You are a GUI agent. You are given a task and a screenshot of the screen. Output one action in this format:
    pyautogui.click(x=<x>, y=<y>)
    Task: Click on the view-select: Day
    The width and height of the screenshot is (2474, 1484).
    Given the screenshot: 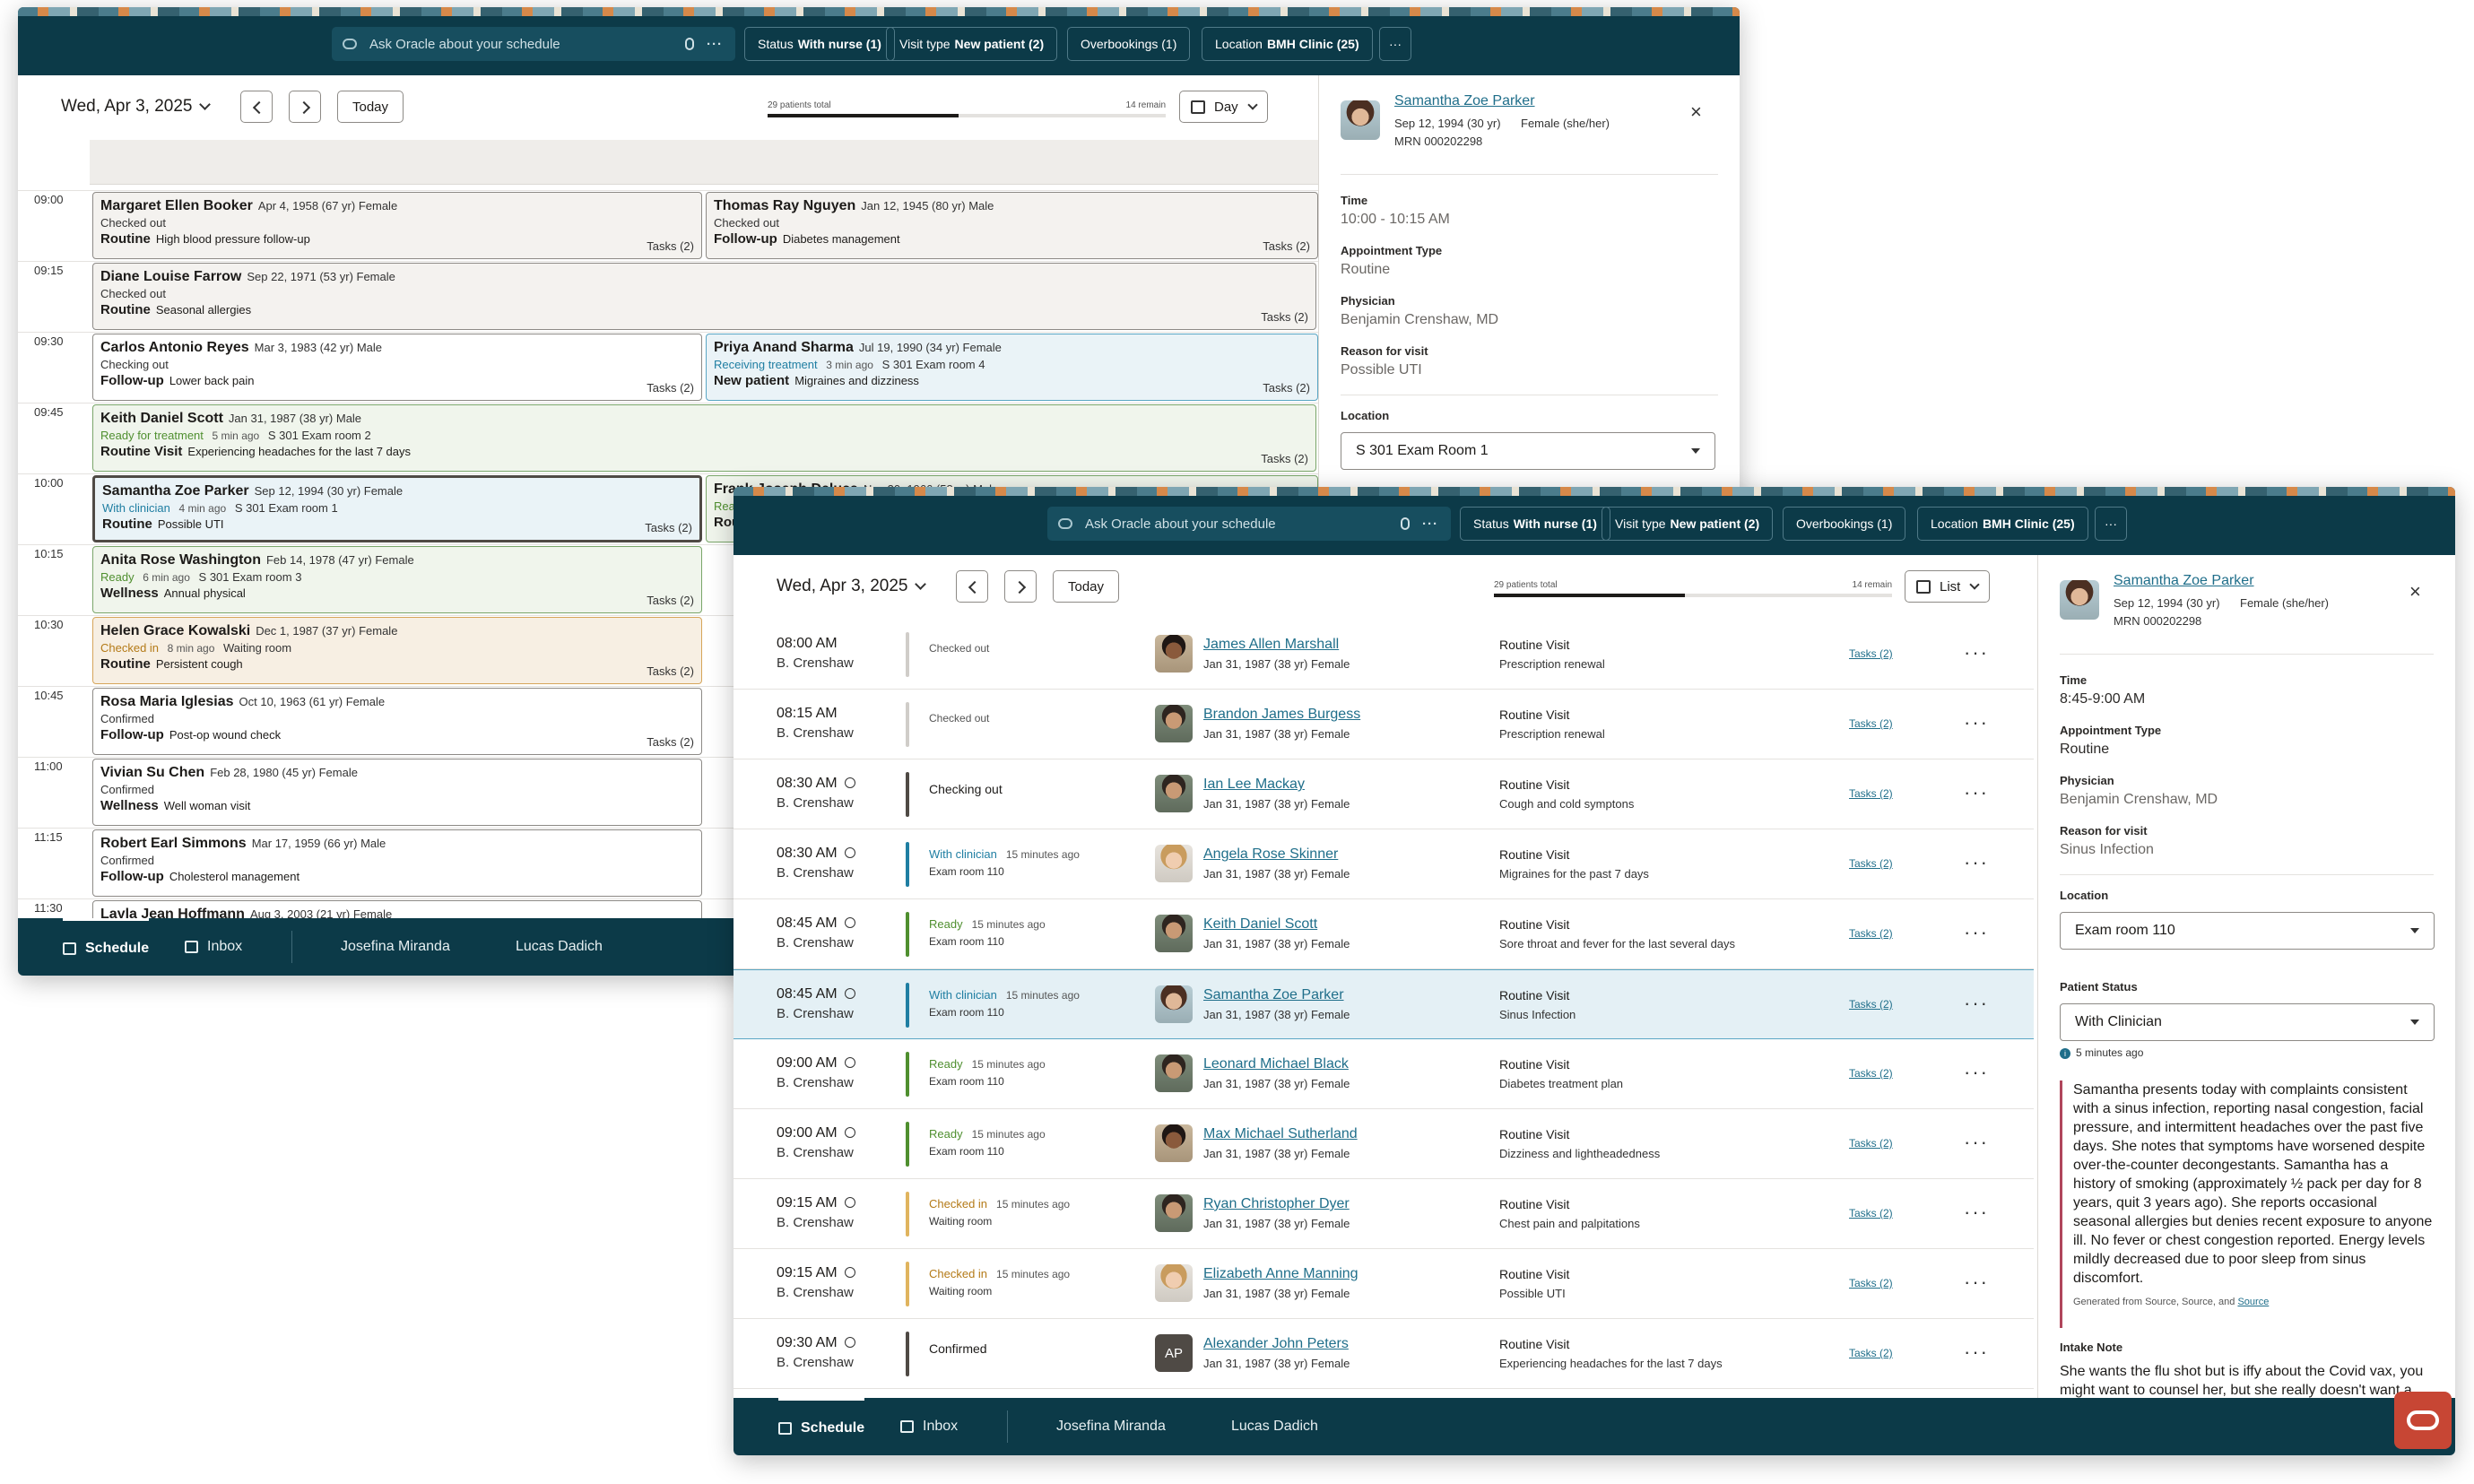 What is the action you would take?
    pyautogui.click(x=1223, y=107)
    